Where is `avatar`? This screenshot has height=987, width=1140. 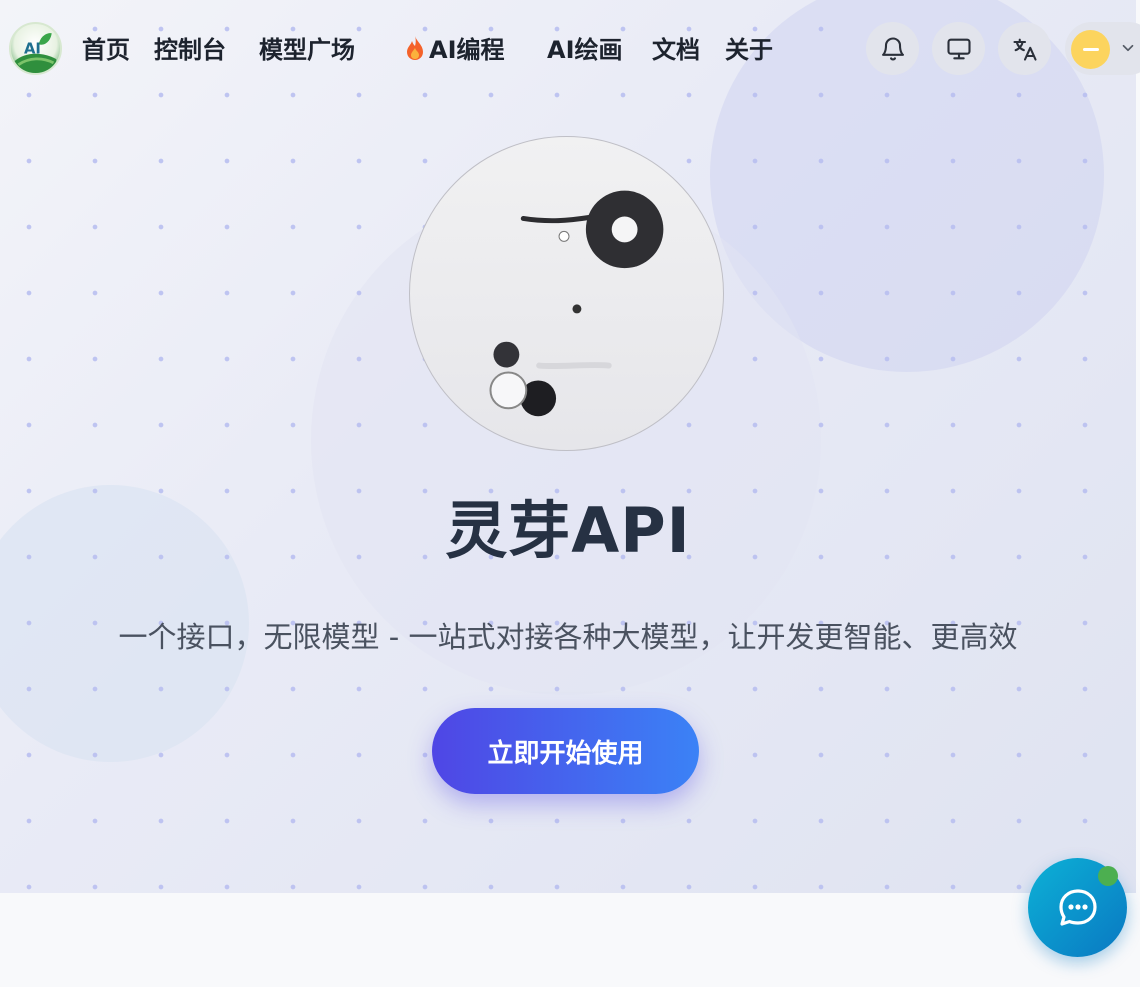
avatar is located at coordinates (1090, 49).